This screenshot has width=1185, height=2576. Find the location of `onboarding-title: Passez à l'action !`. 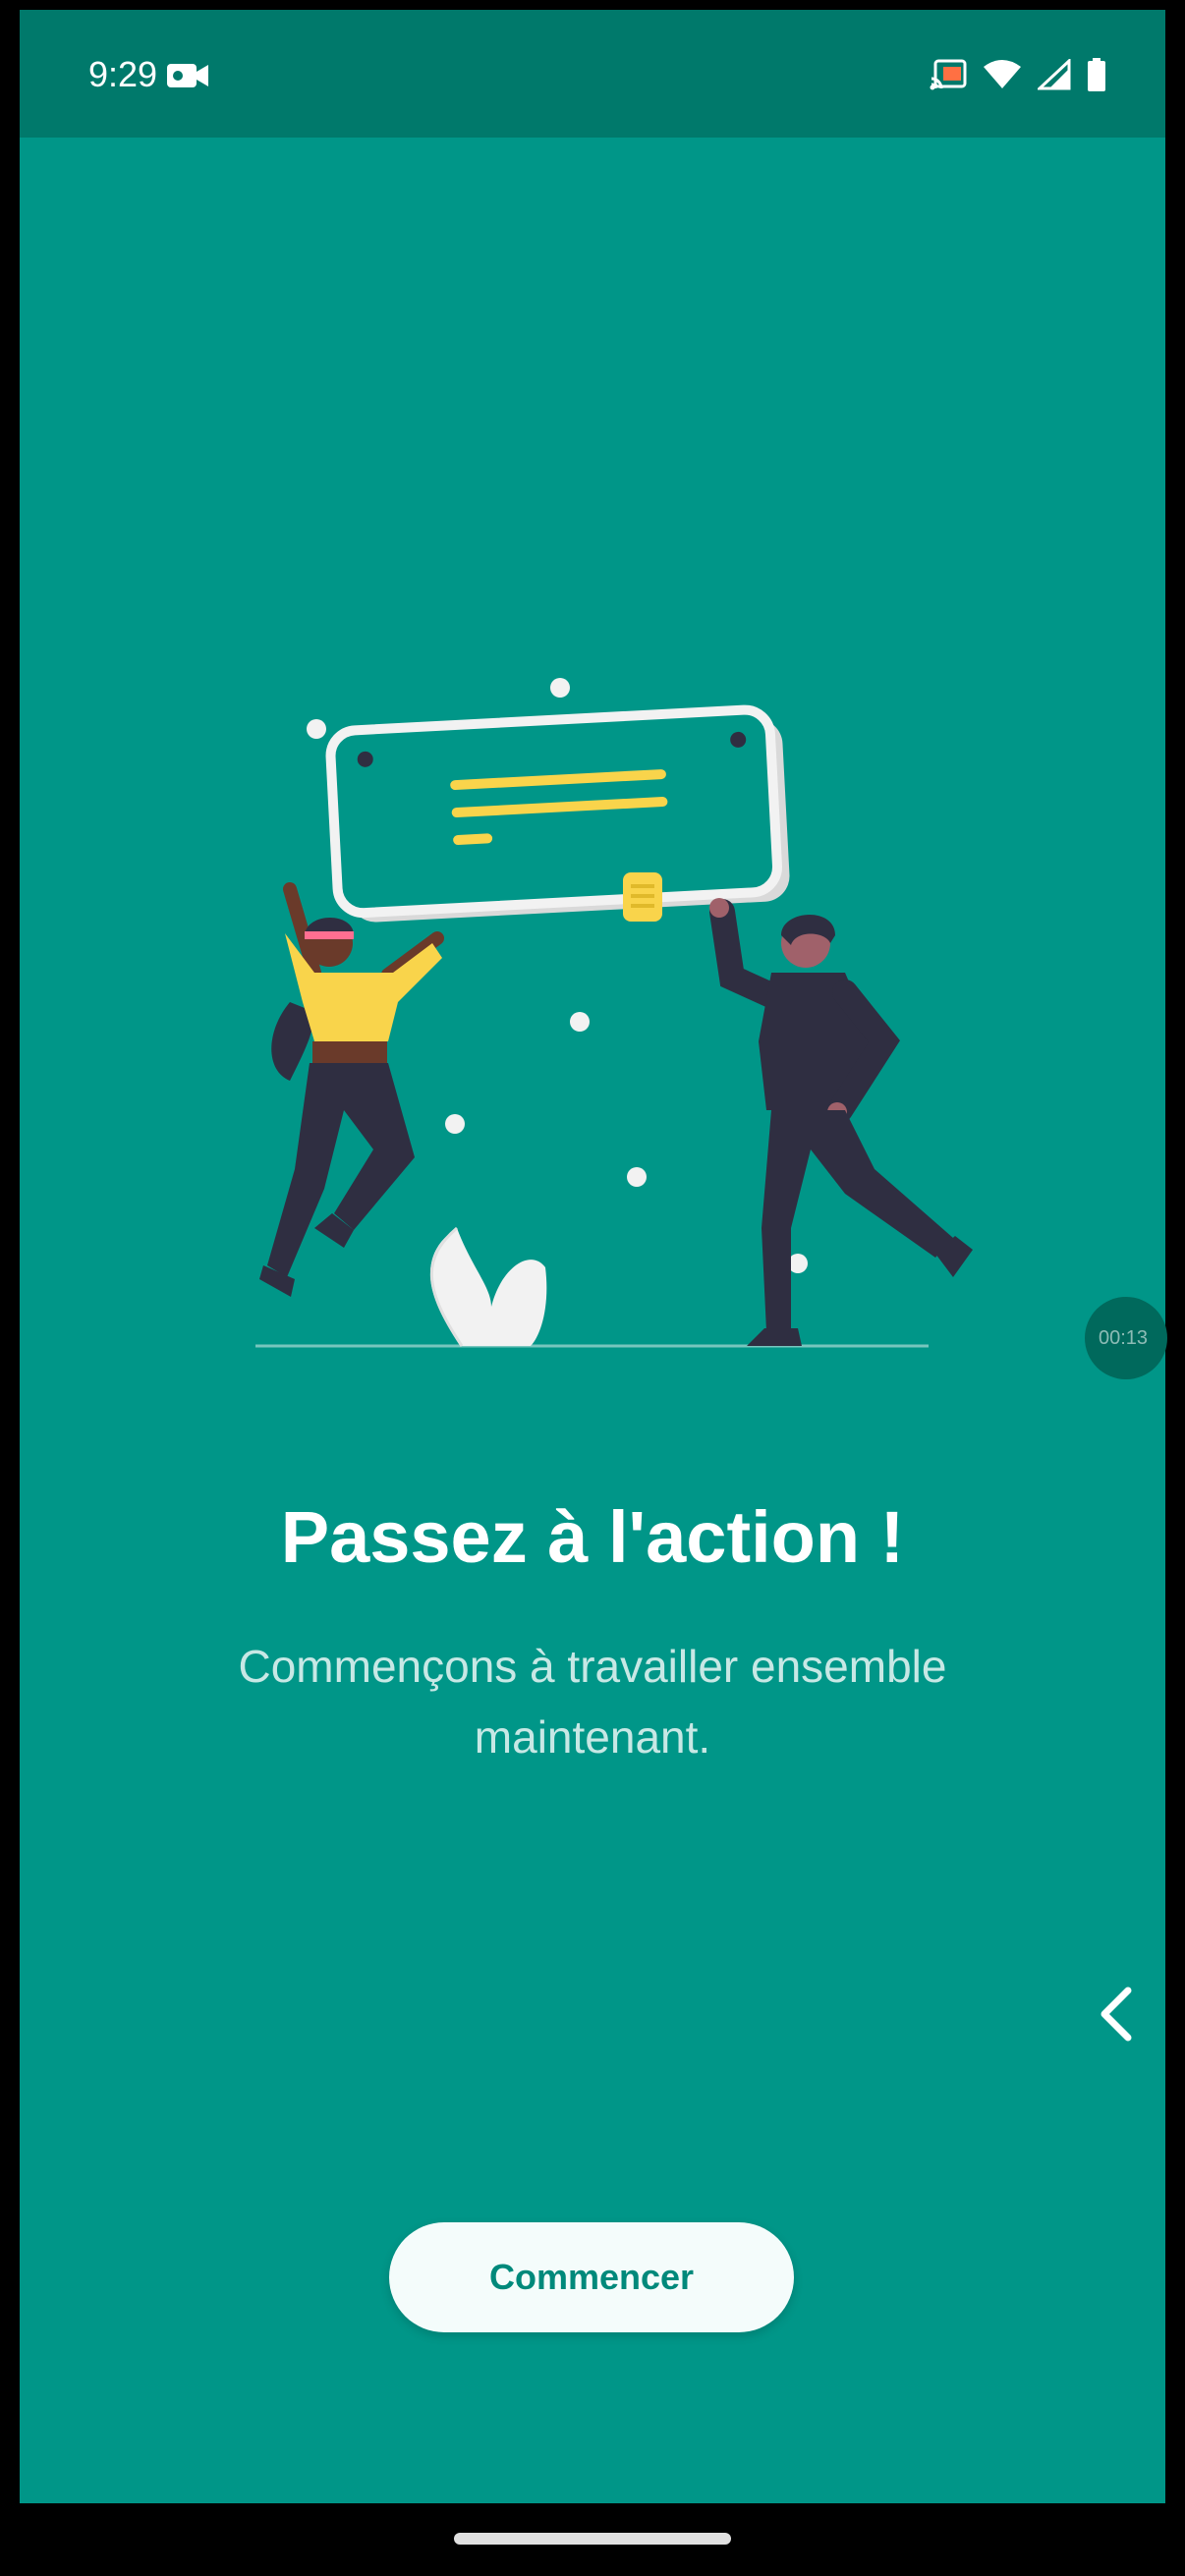

onboarding-title: Passez à l'action ! is located at coordinates (592, 1537).